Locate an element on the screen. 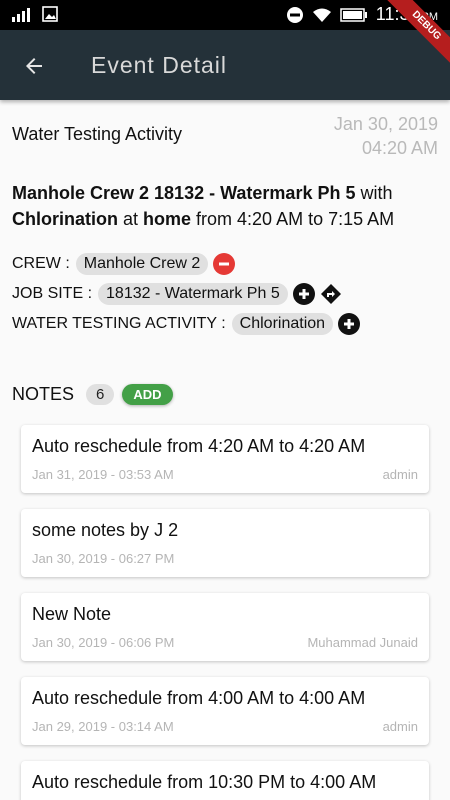 This screenshot has width=450, height=800. note-date: Jan 30, 2019 - 06:27 PM is located at coordinates (103, 558).